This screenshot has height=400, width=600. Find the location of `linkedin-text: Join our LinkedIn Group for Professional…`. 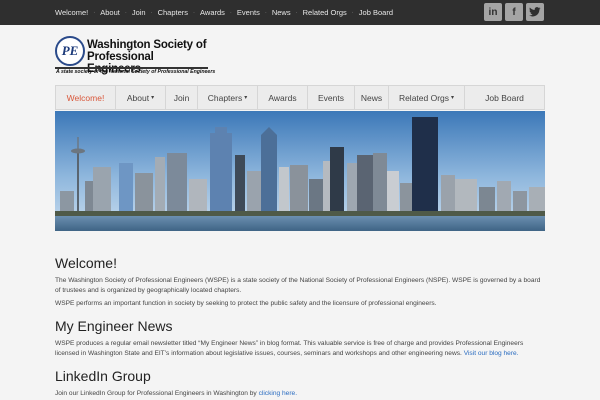

linkedin-text: Join our LinkedIn Group for Professional… is located at coordinates (156, 393).